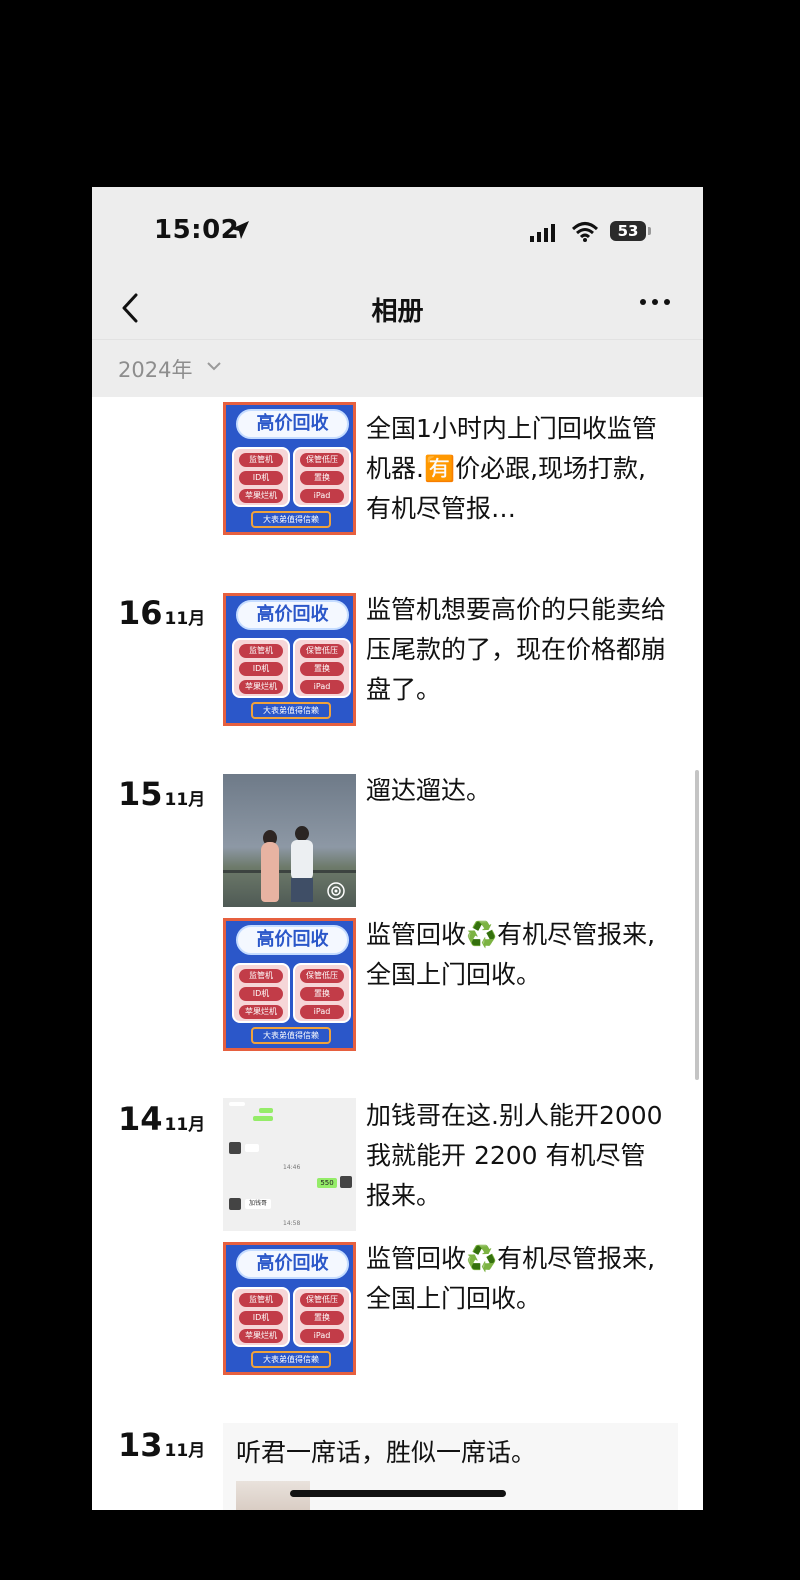 This screenshot has height=1580, width=800. What do you see at coordinates (214, 366) in the screenshot?
I see `chevron-down-icon` at bounding box center [214, 366].